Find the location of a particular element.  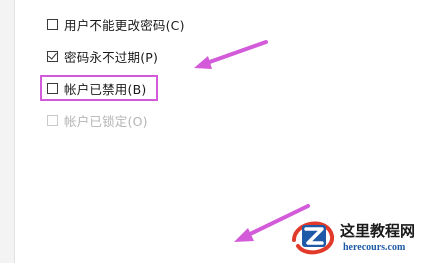

account-locked-checkbox is located at coordinates (52, 120).